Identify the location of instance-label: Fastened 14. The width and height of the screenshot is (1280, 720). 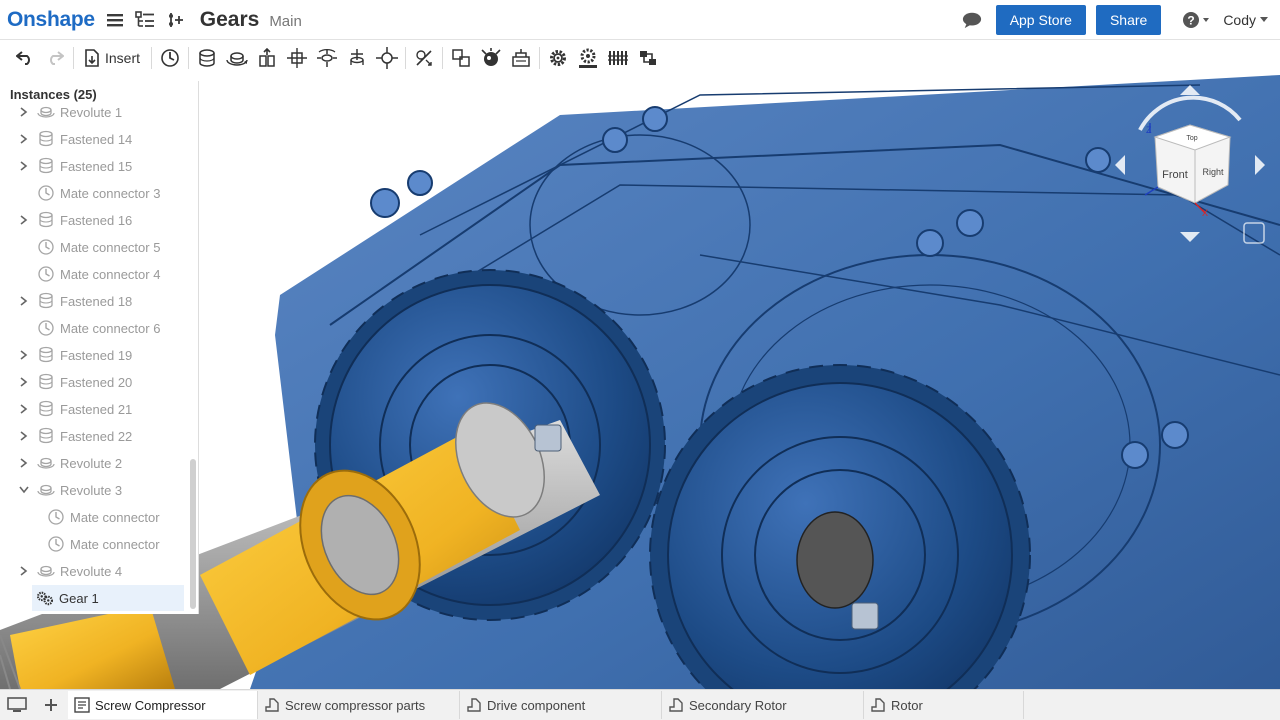
(96, 139).